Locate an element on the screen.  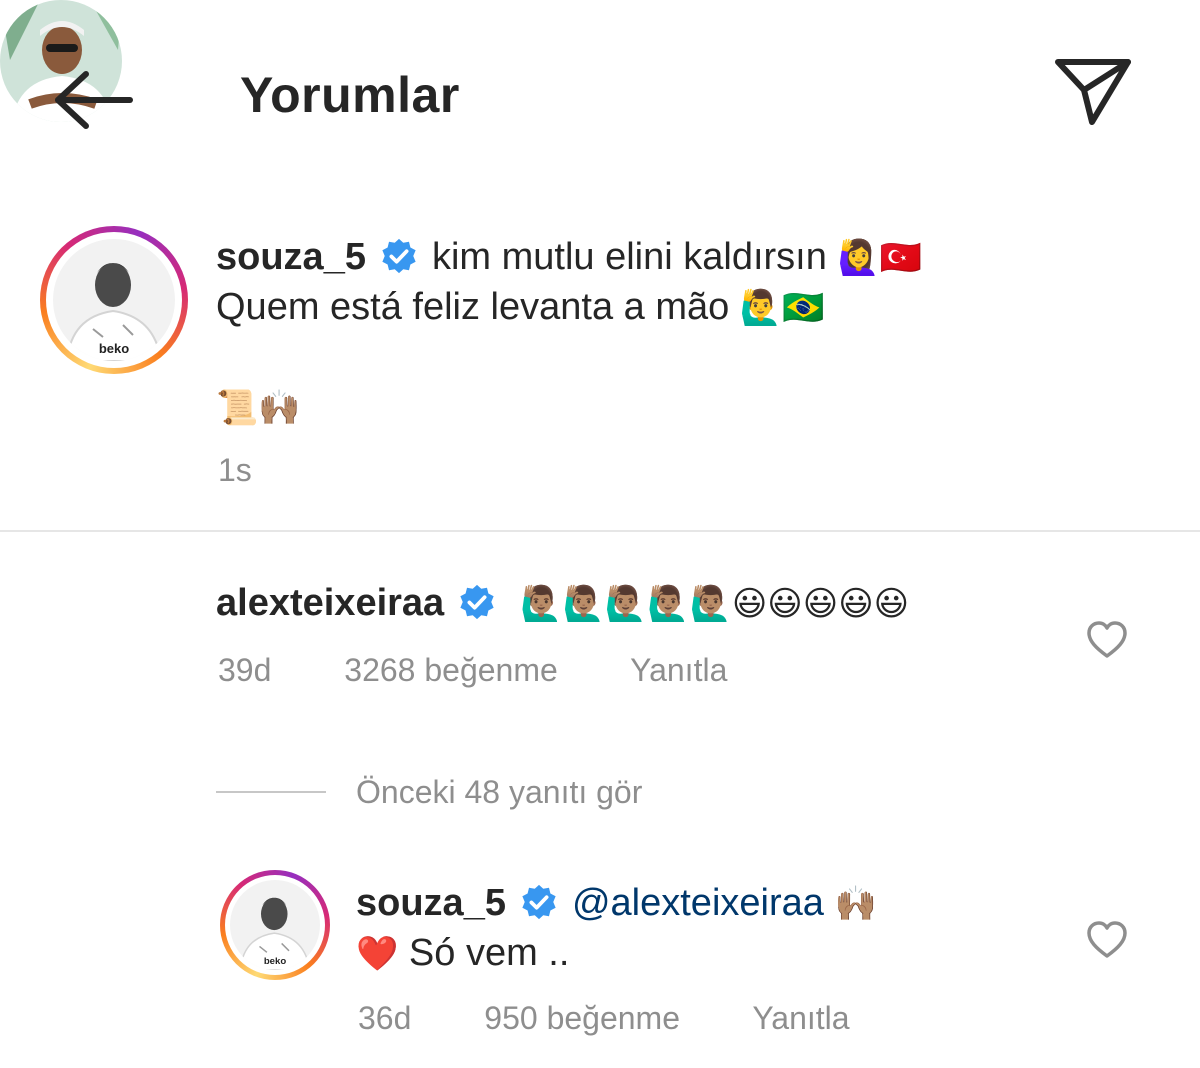
reply-meta: 36d 950 beğenme Yanıtla is located at coordinates (636, 1018).